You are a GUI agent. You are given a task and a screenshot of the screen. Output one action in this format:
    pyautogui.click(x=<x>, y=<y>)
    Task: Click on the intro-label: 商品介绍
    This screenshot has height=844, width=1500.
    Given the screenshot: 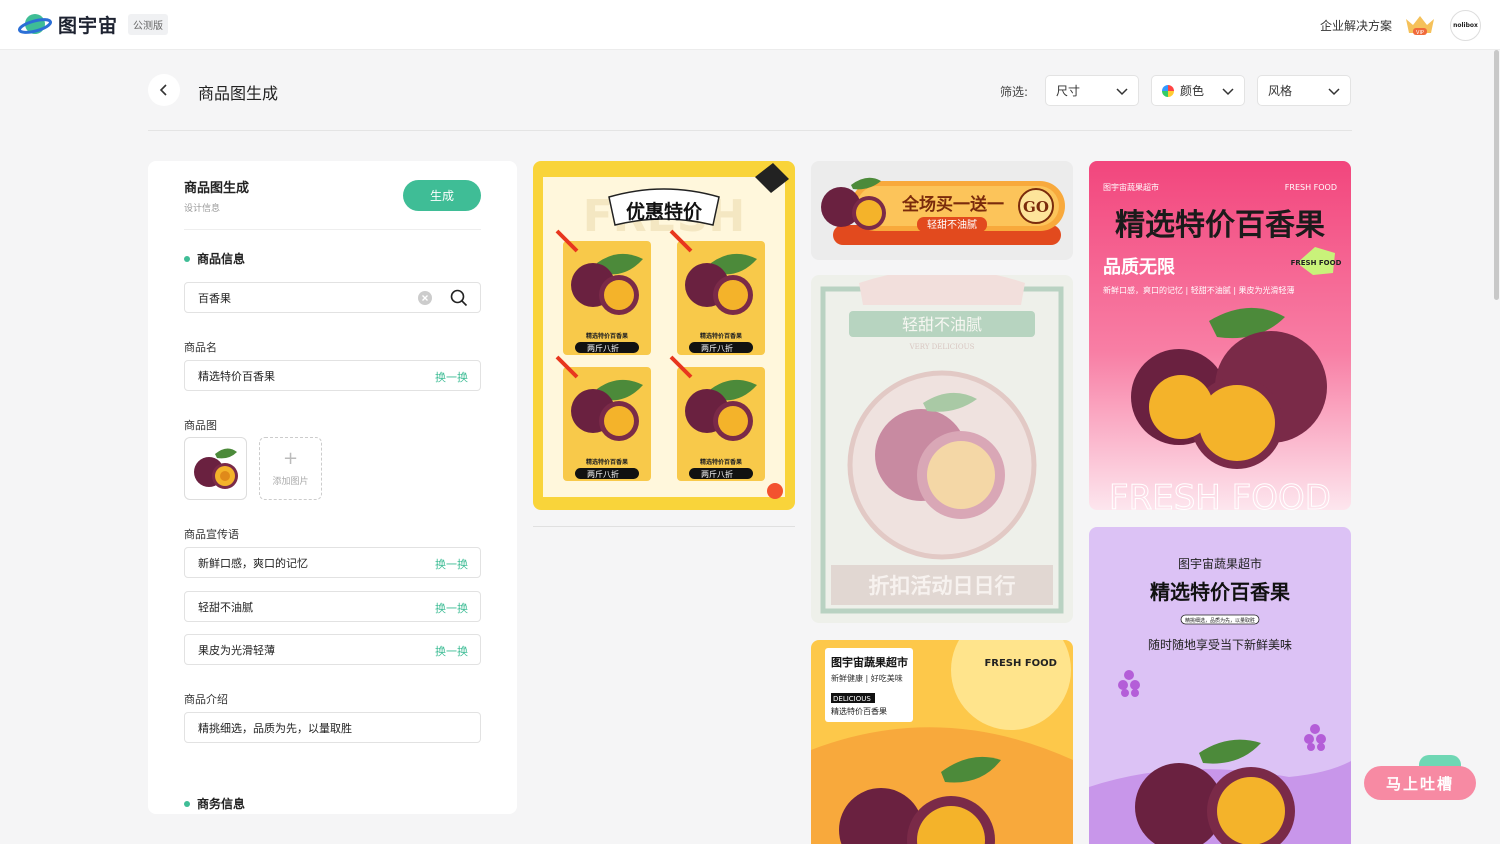 What is the action you would take?
    pyautogui.click(x=206, y=699)
    